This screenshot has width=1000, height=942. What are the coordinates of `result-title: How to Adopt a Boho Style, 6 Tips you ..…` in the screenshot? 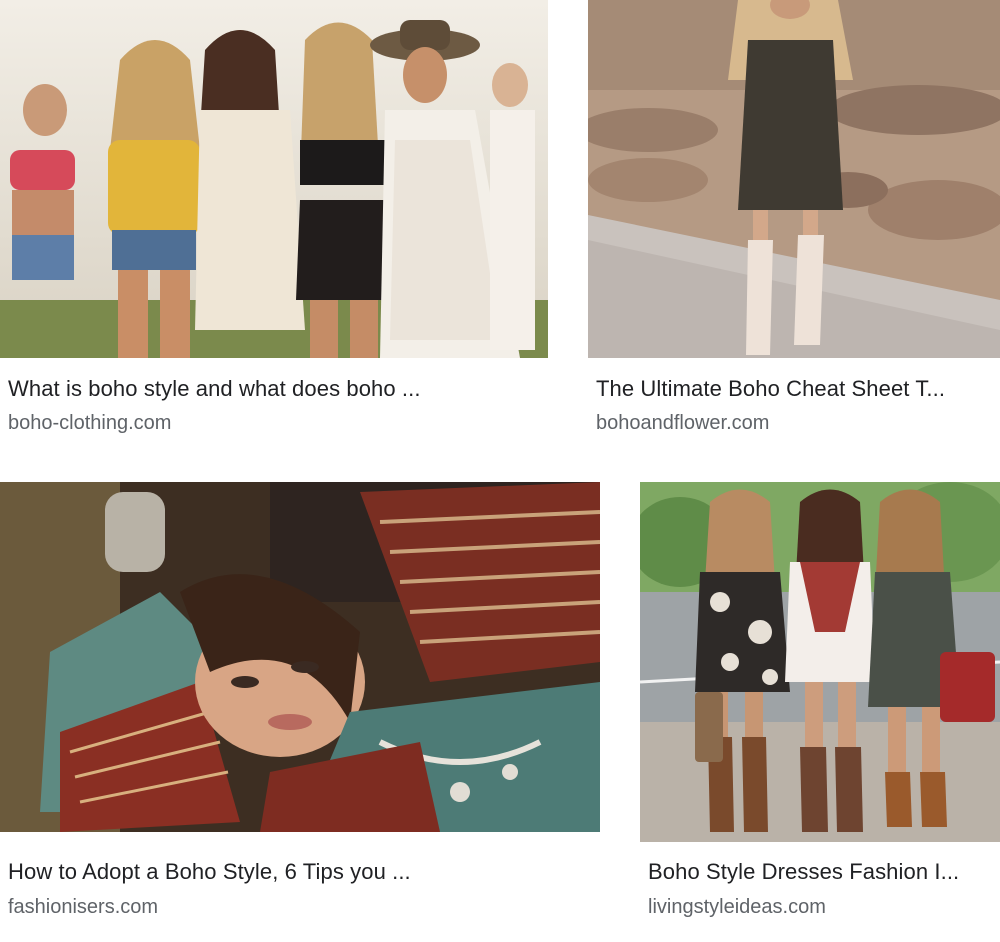 It's located at (298, 872).